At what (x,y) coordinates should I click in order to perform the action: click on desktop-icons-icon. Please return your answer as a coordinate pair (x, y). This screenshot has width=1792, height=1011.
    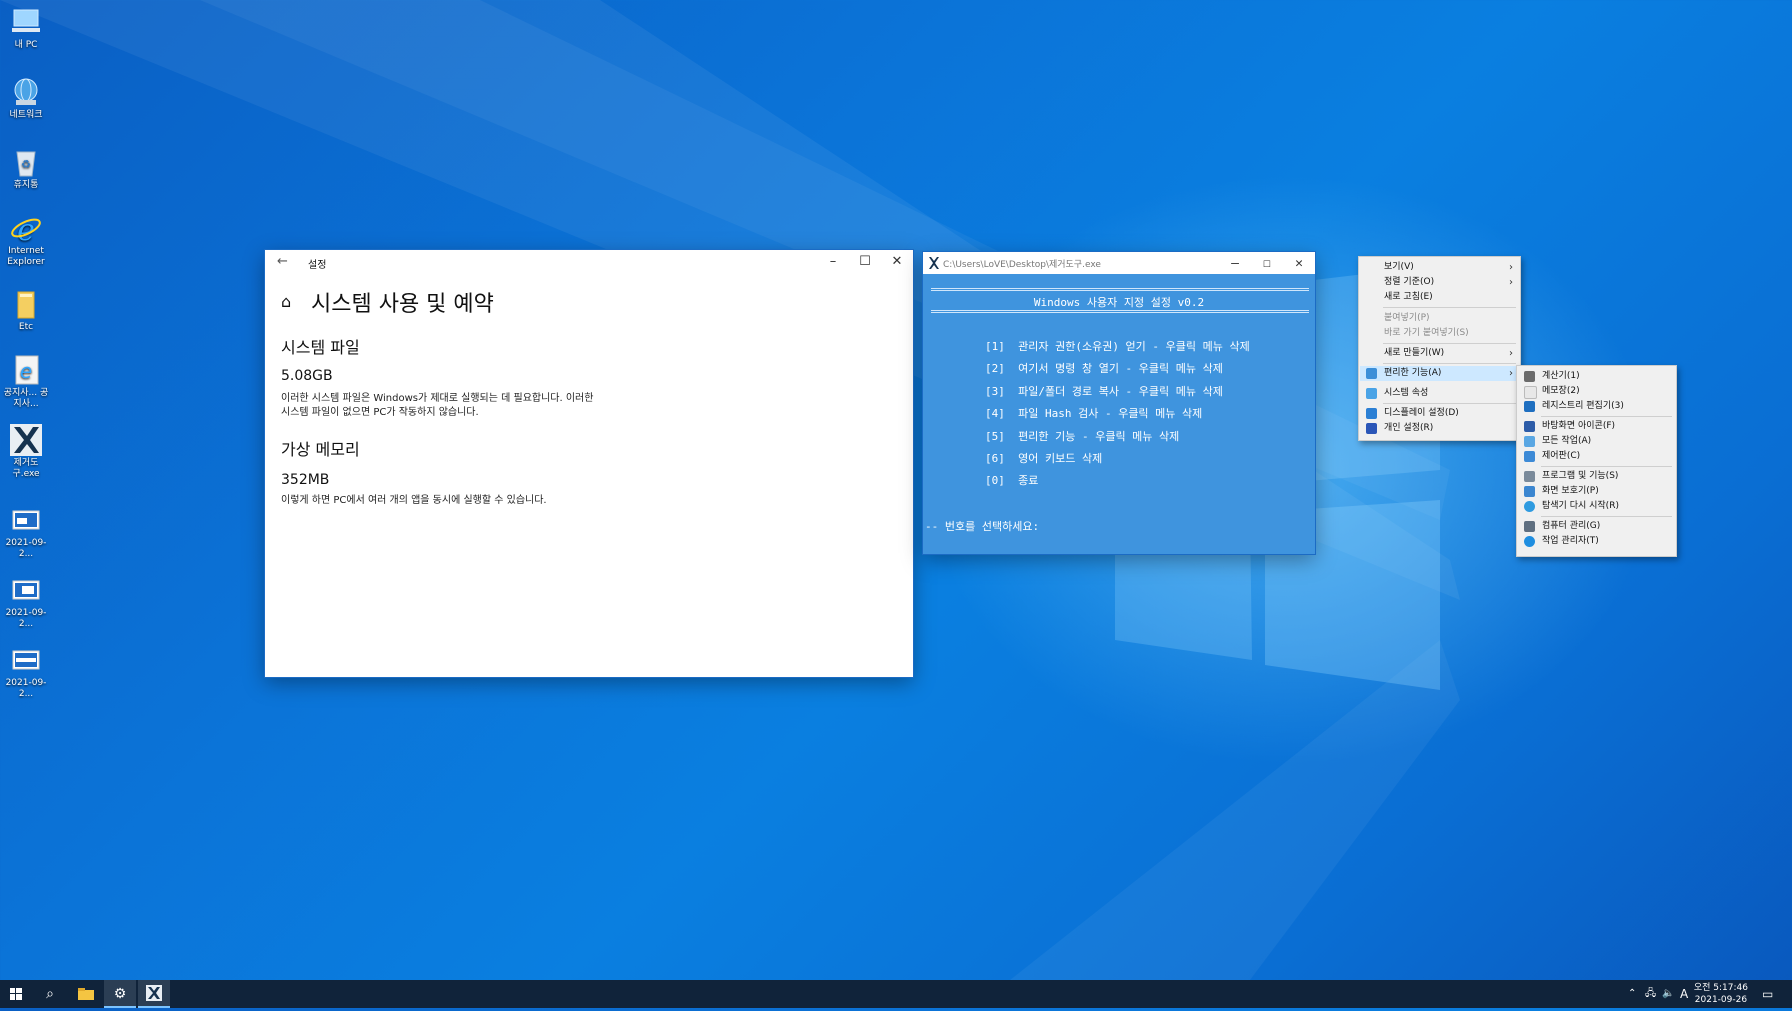
    Looking at the image, I should click on (1529, 426).